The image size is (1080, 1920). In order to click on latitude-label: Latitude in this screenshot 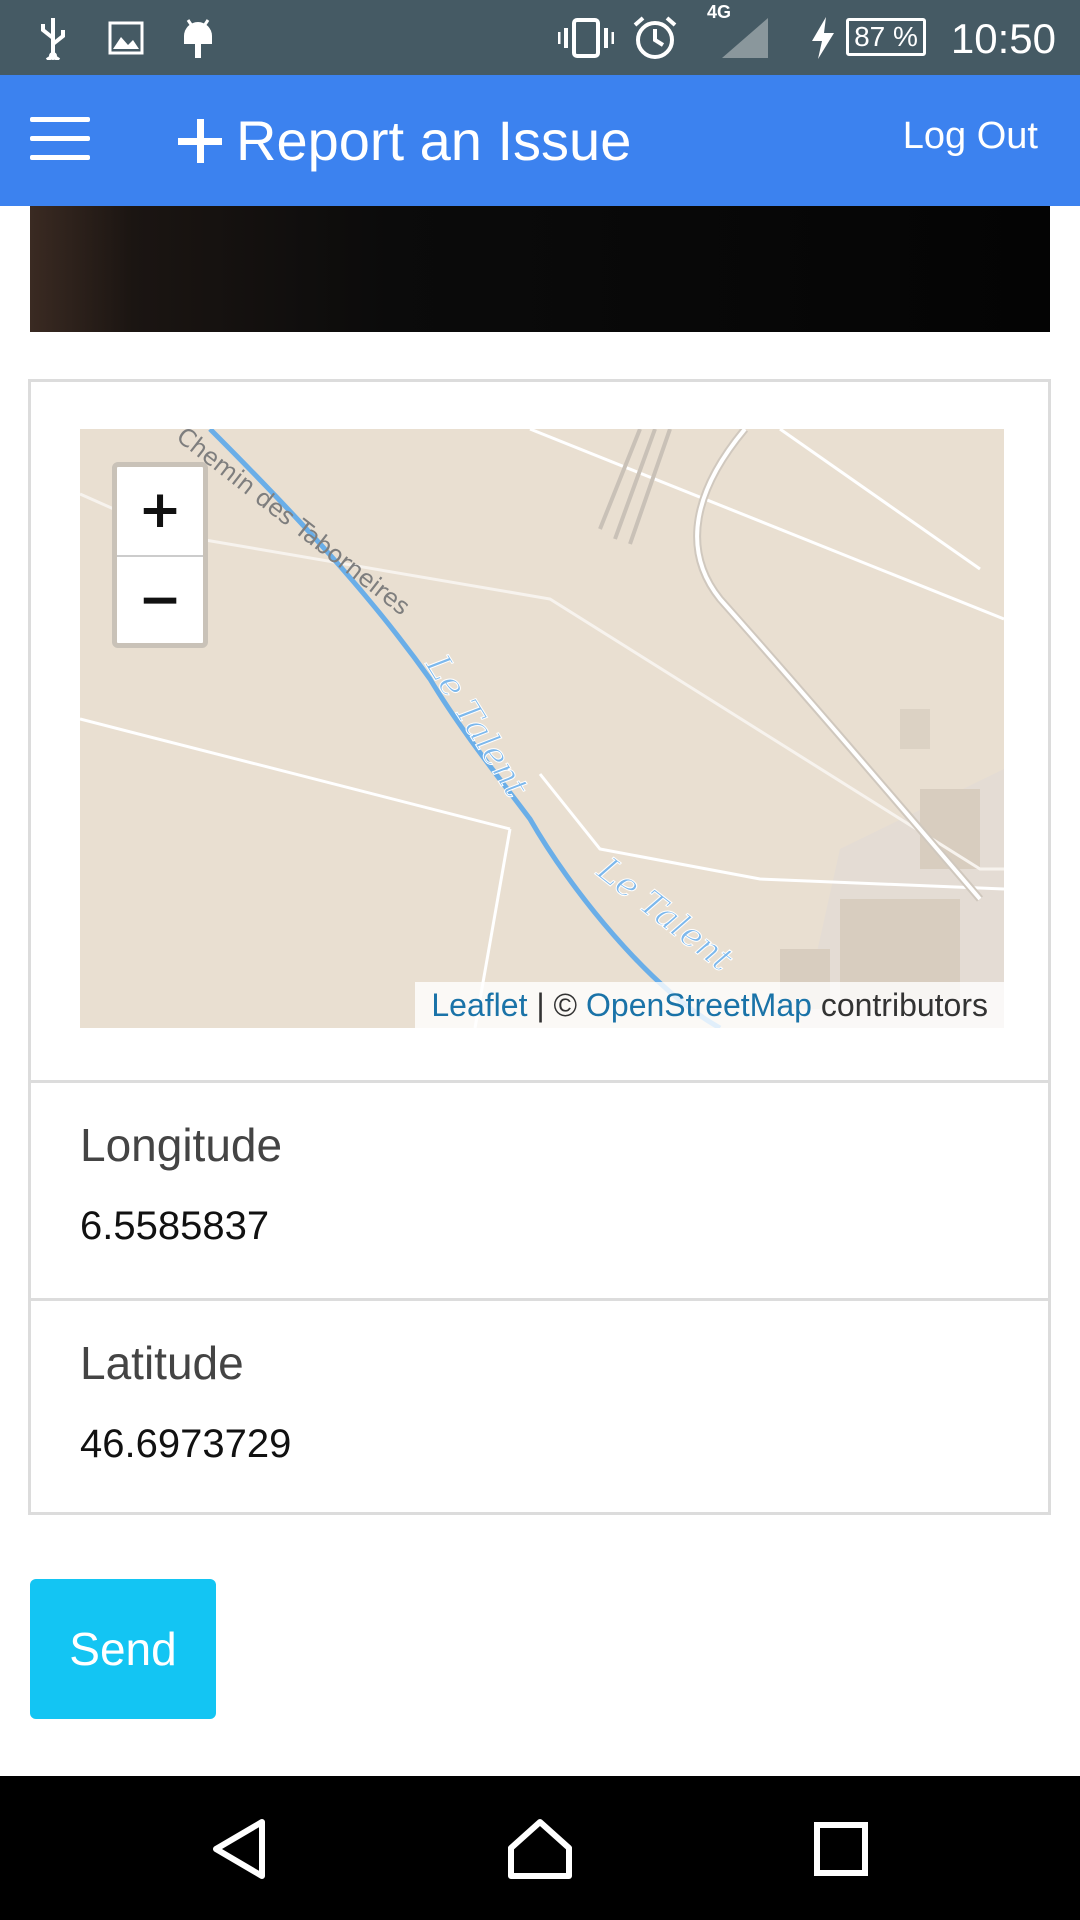, I will do `click(162, 1363)`.